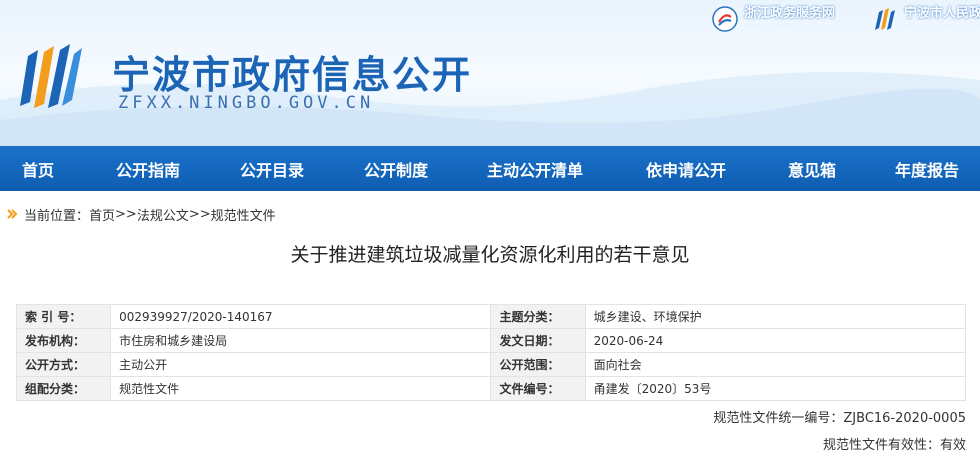 The image size is (980, 458). What do you see at coordinates (12, 214) in the screenshot?
I see `breadcrumb-arrow-icon` at bounding box center [12, 214].